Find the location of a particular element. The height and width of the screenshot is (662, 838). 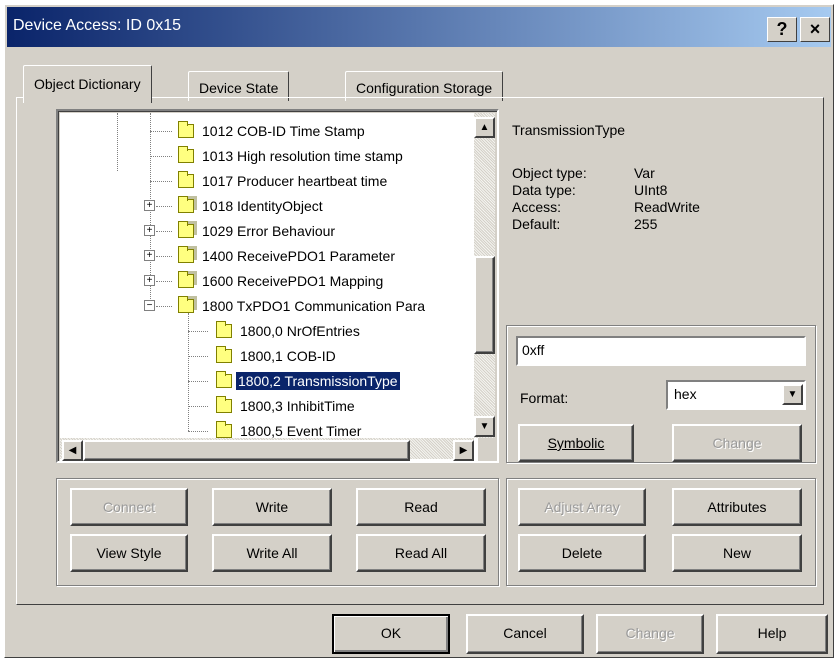

scroll-right-icon: ▶ is located at coordinates (463, 450).